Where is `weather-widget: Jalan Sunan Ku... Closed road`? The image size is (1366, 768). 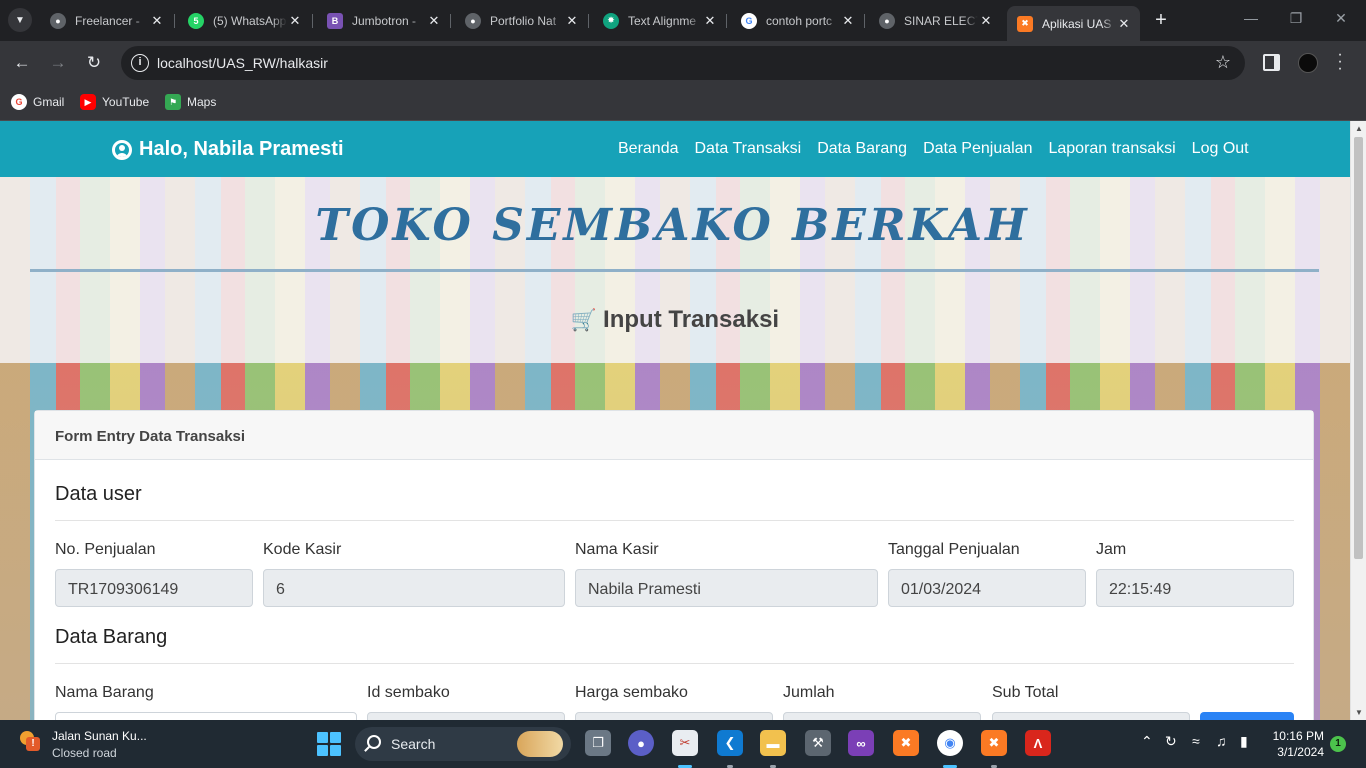 weather-widget: Jalan Sunan Ku... Closed road is located at coordinates (82, 744).